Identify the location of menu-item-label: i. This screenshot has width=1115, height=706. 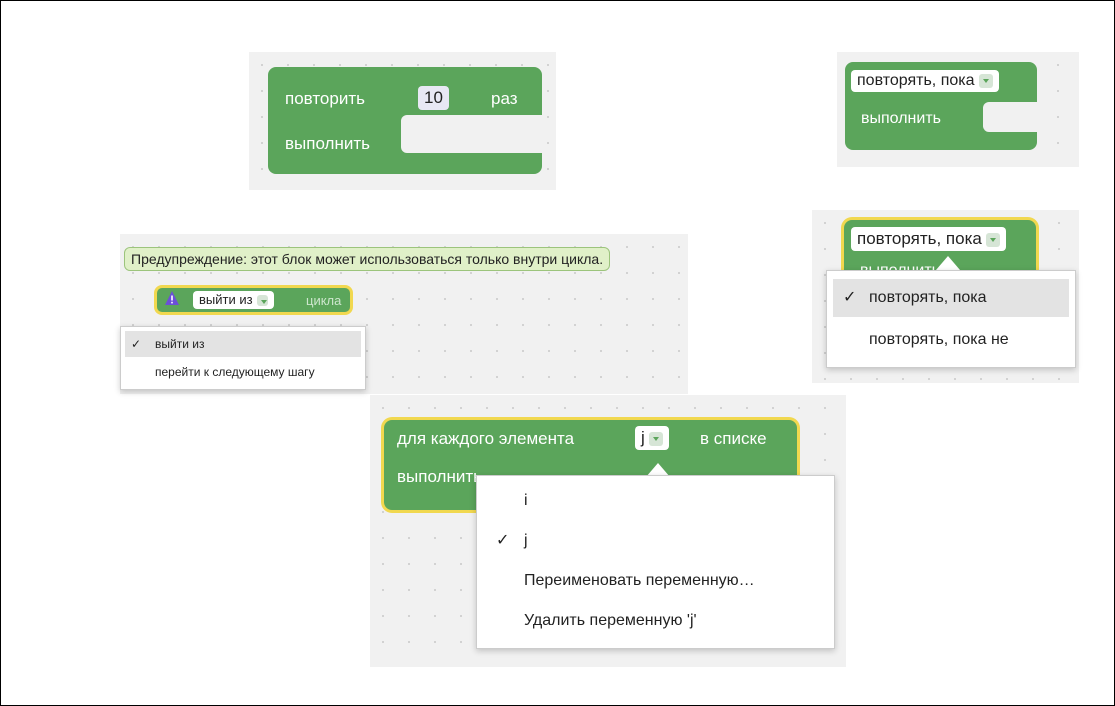
(526, 500).